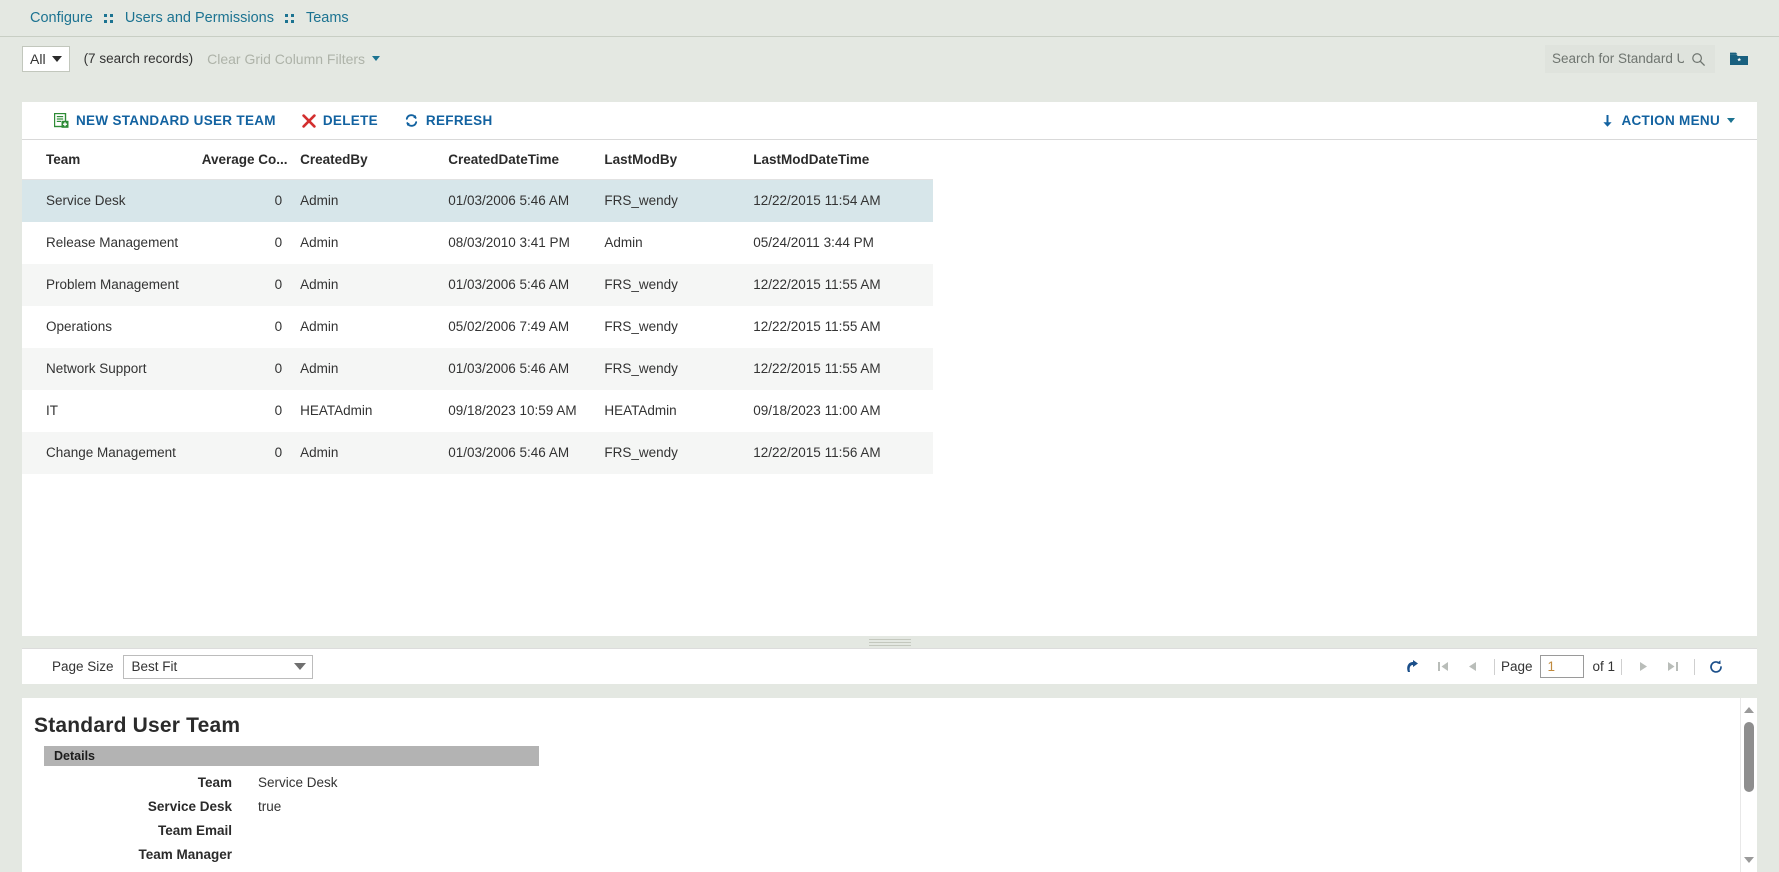  I want to click on cell-team: Change Management, so click(112, 452).